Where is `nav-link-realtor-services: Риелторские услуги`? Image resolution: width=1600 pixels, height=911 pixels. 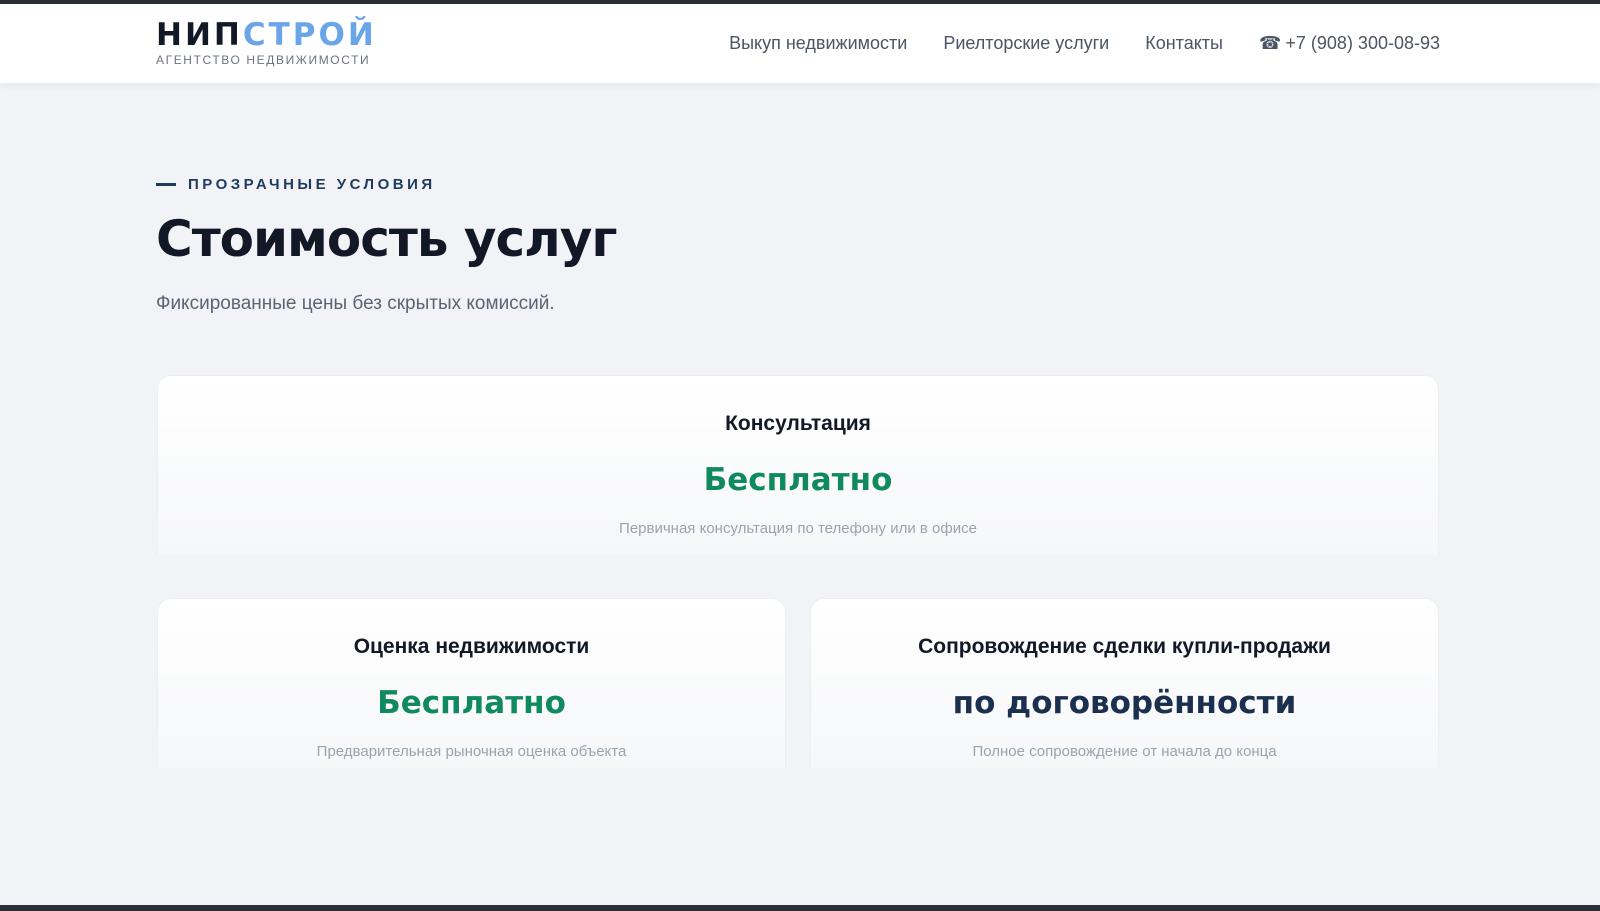
nav-link-realtor-services: Риелторские услуги is located at coordinates (1026, 43).